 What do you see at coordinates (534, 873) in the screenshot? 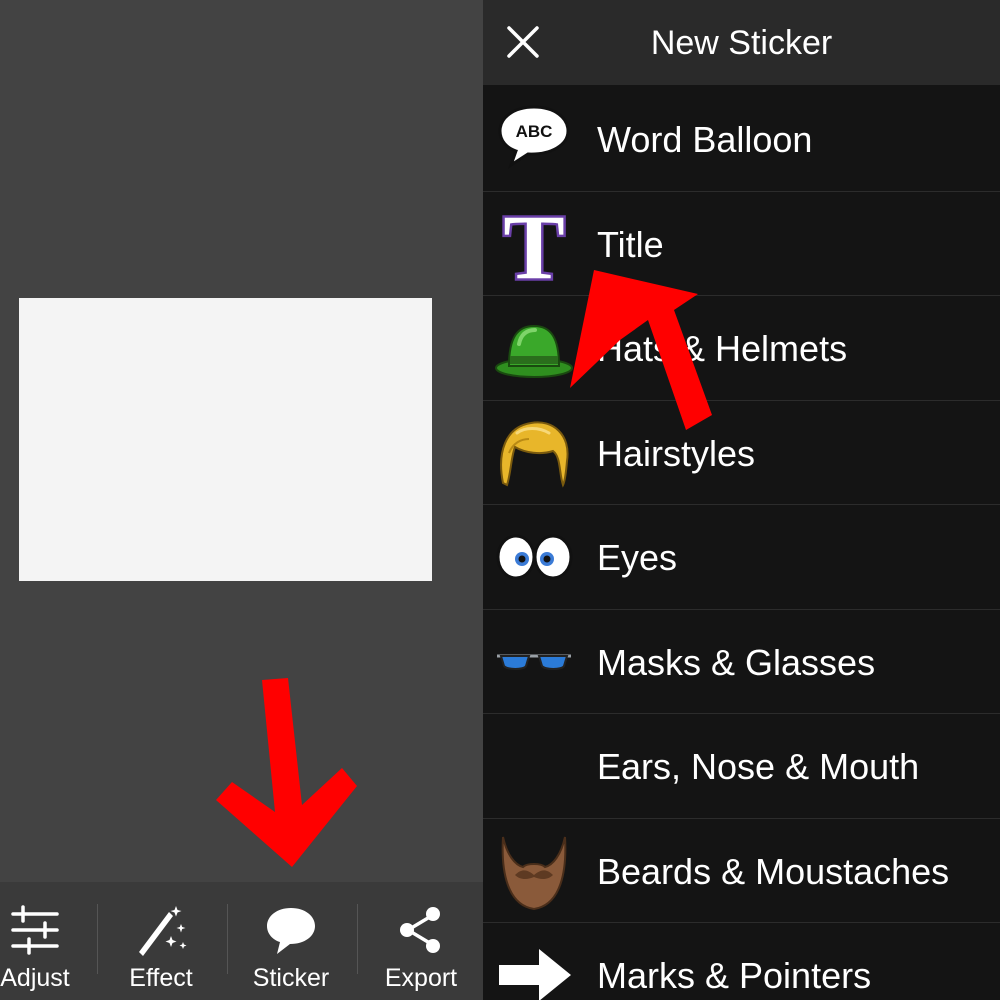
I see `beard-icon` at bounding box center [534, 873].